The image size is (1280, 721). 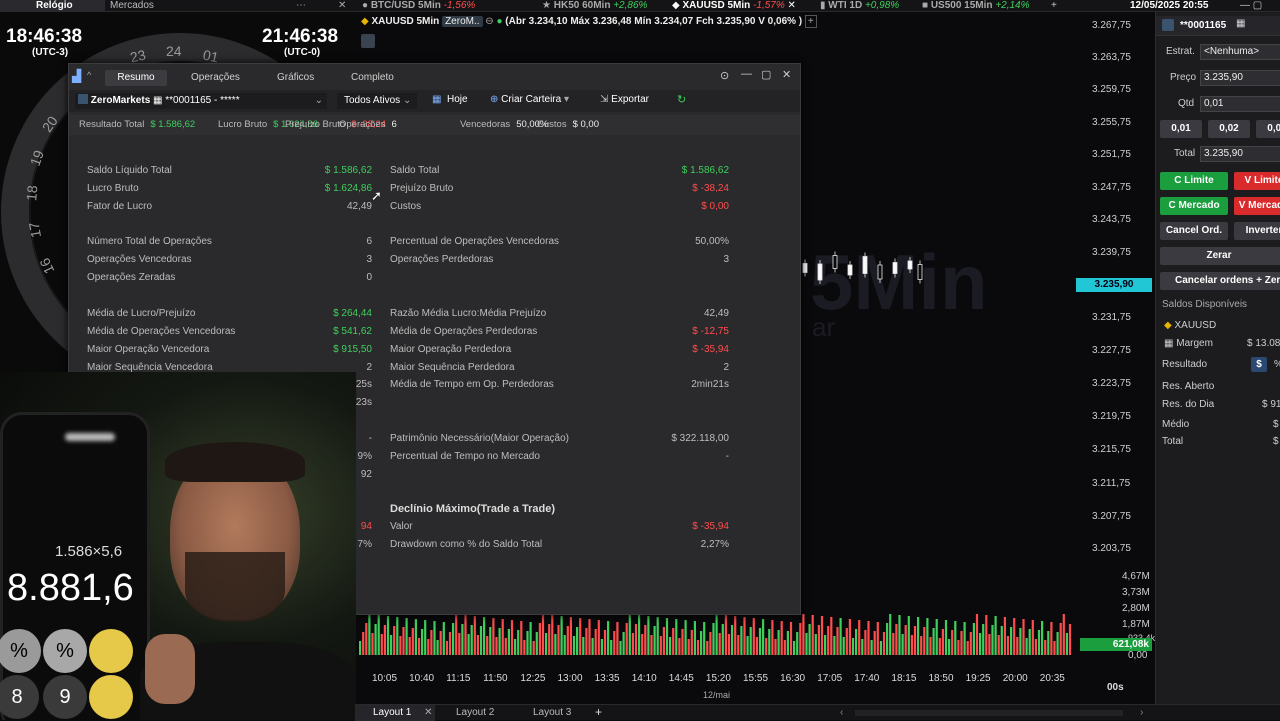 What do you see at coordinates (77, 76) in the screenshot?
I see `report-chart-icon: ▟` at bounding box center [77, 76].